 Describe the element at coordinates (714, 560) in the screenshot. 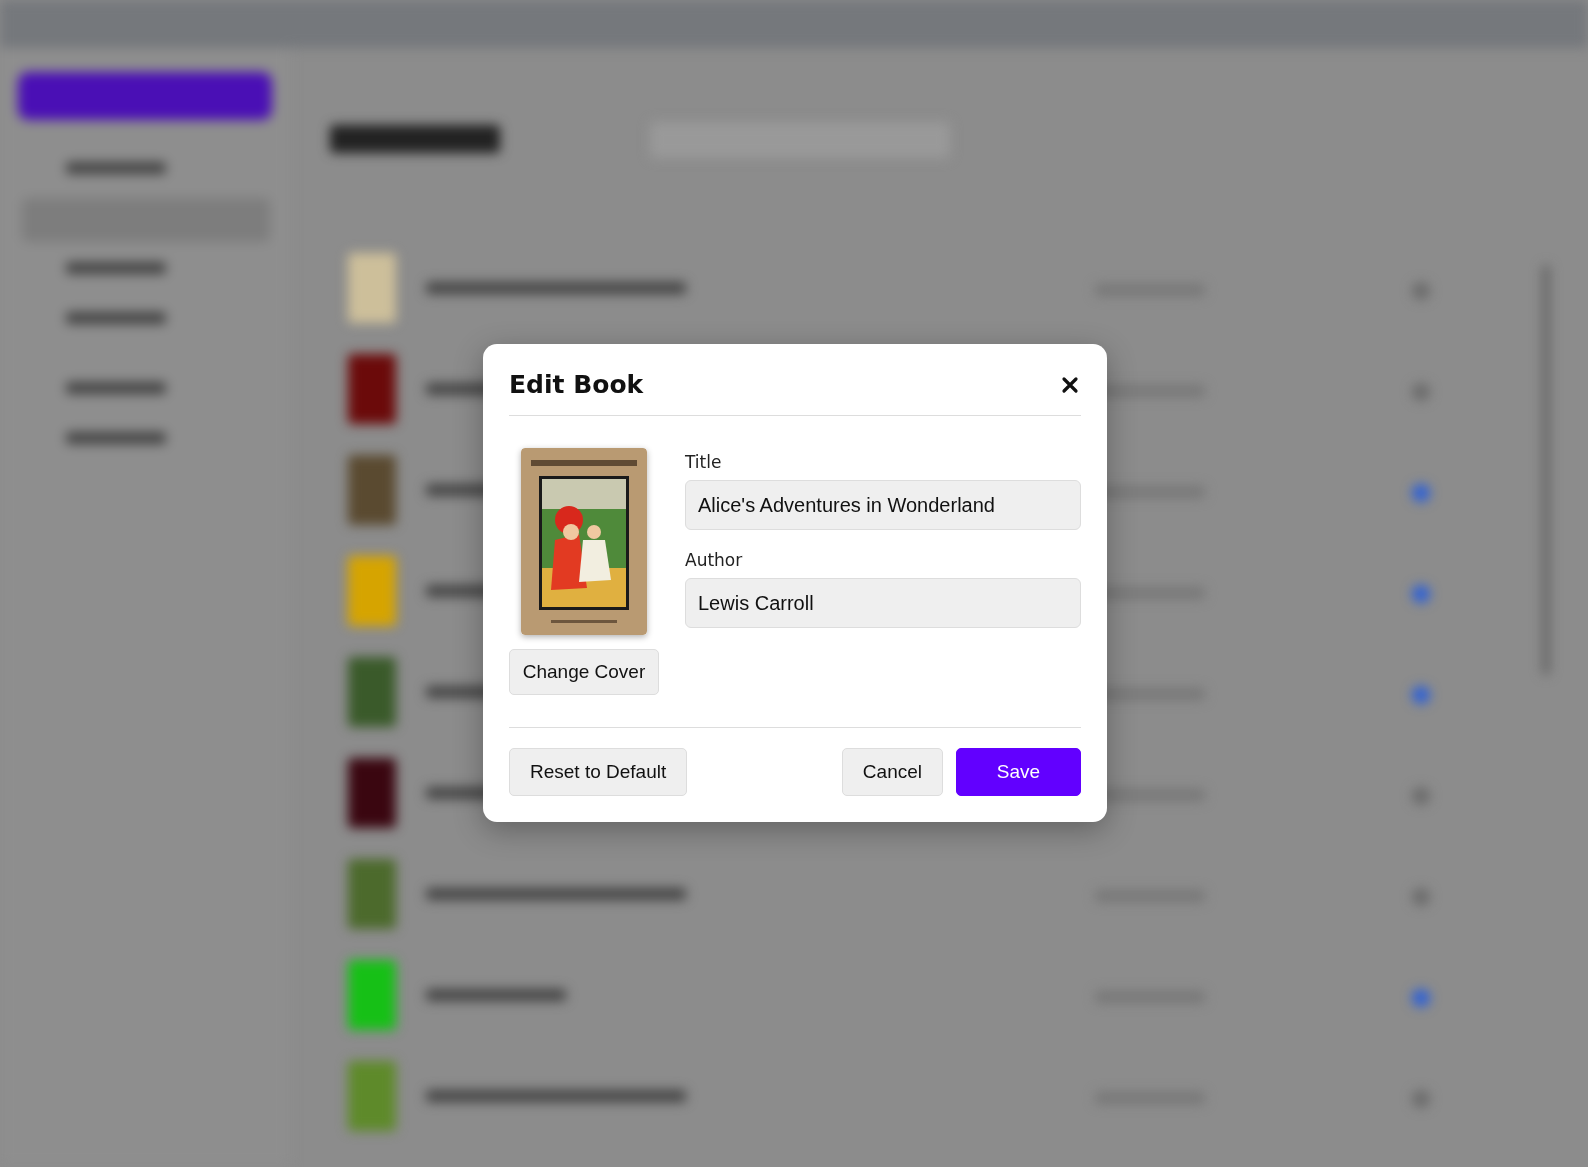

I see `field-label: Author` at that location.